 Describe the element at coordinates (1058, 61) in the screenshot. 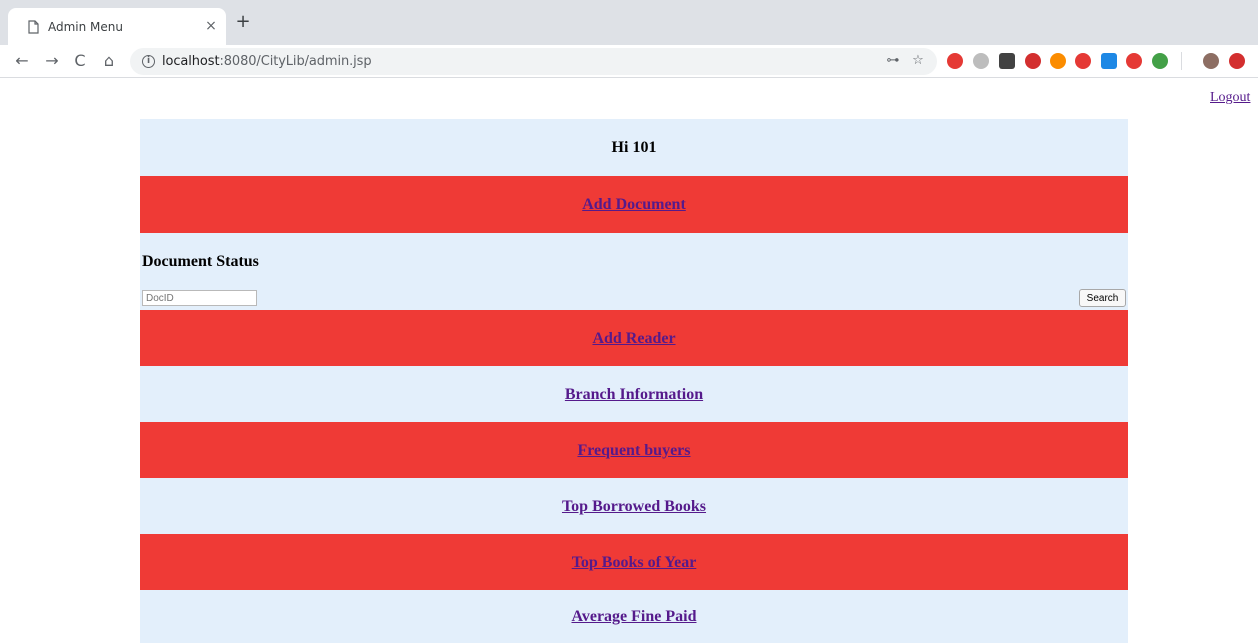

I see `off-extension-icon` at that location.